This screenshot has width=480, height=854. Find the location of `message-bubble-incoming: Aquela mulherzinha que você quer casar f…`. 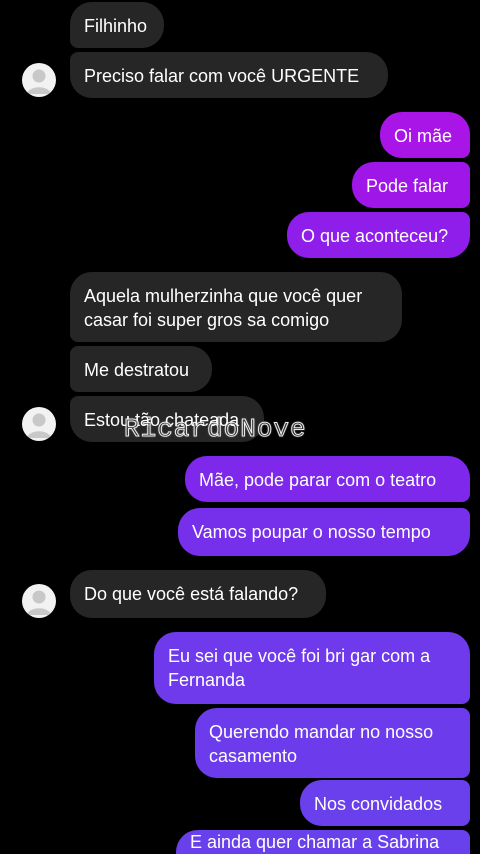

message-bubble-incoming: Aquela mulherzinha que você quer casar f… is located at coordinates (236, 307).